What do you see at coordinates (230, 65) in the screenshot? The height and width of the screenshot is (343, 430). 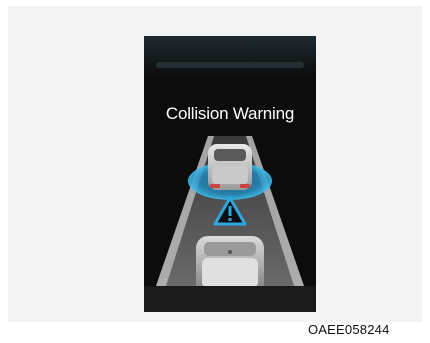 I see `top-band-highlight` at bounding box center [230, 65].